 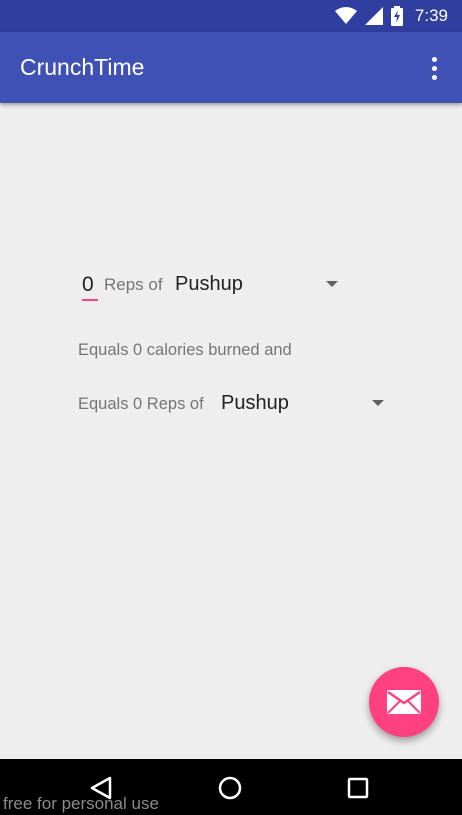 I want to click on reps-input: 0, so click(x=90, y=285).